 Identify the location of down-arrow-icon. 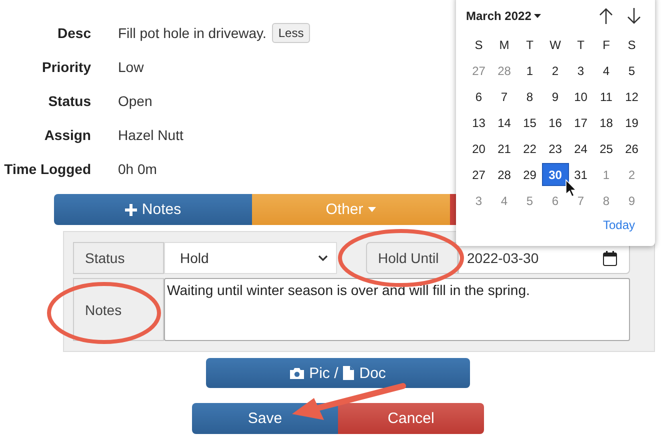
(634, 16).